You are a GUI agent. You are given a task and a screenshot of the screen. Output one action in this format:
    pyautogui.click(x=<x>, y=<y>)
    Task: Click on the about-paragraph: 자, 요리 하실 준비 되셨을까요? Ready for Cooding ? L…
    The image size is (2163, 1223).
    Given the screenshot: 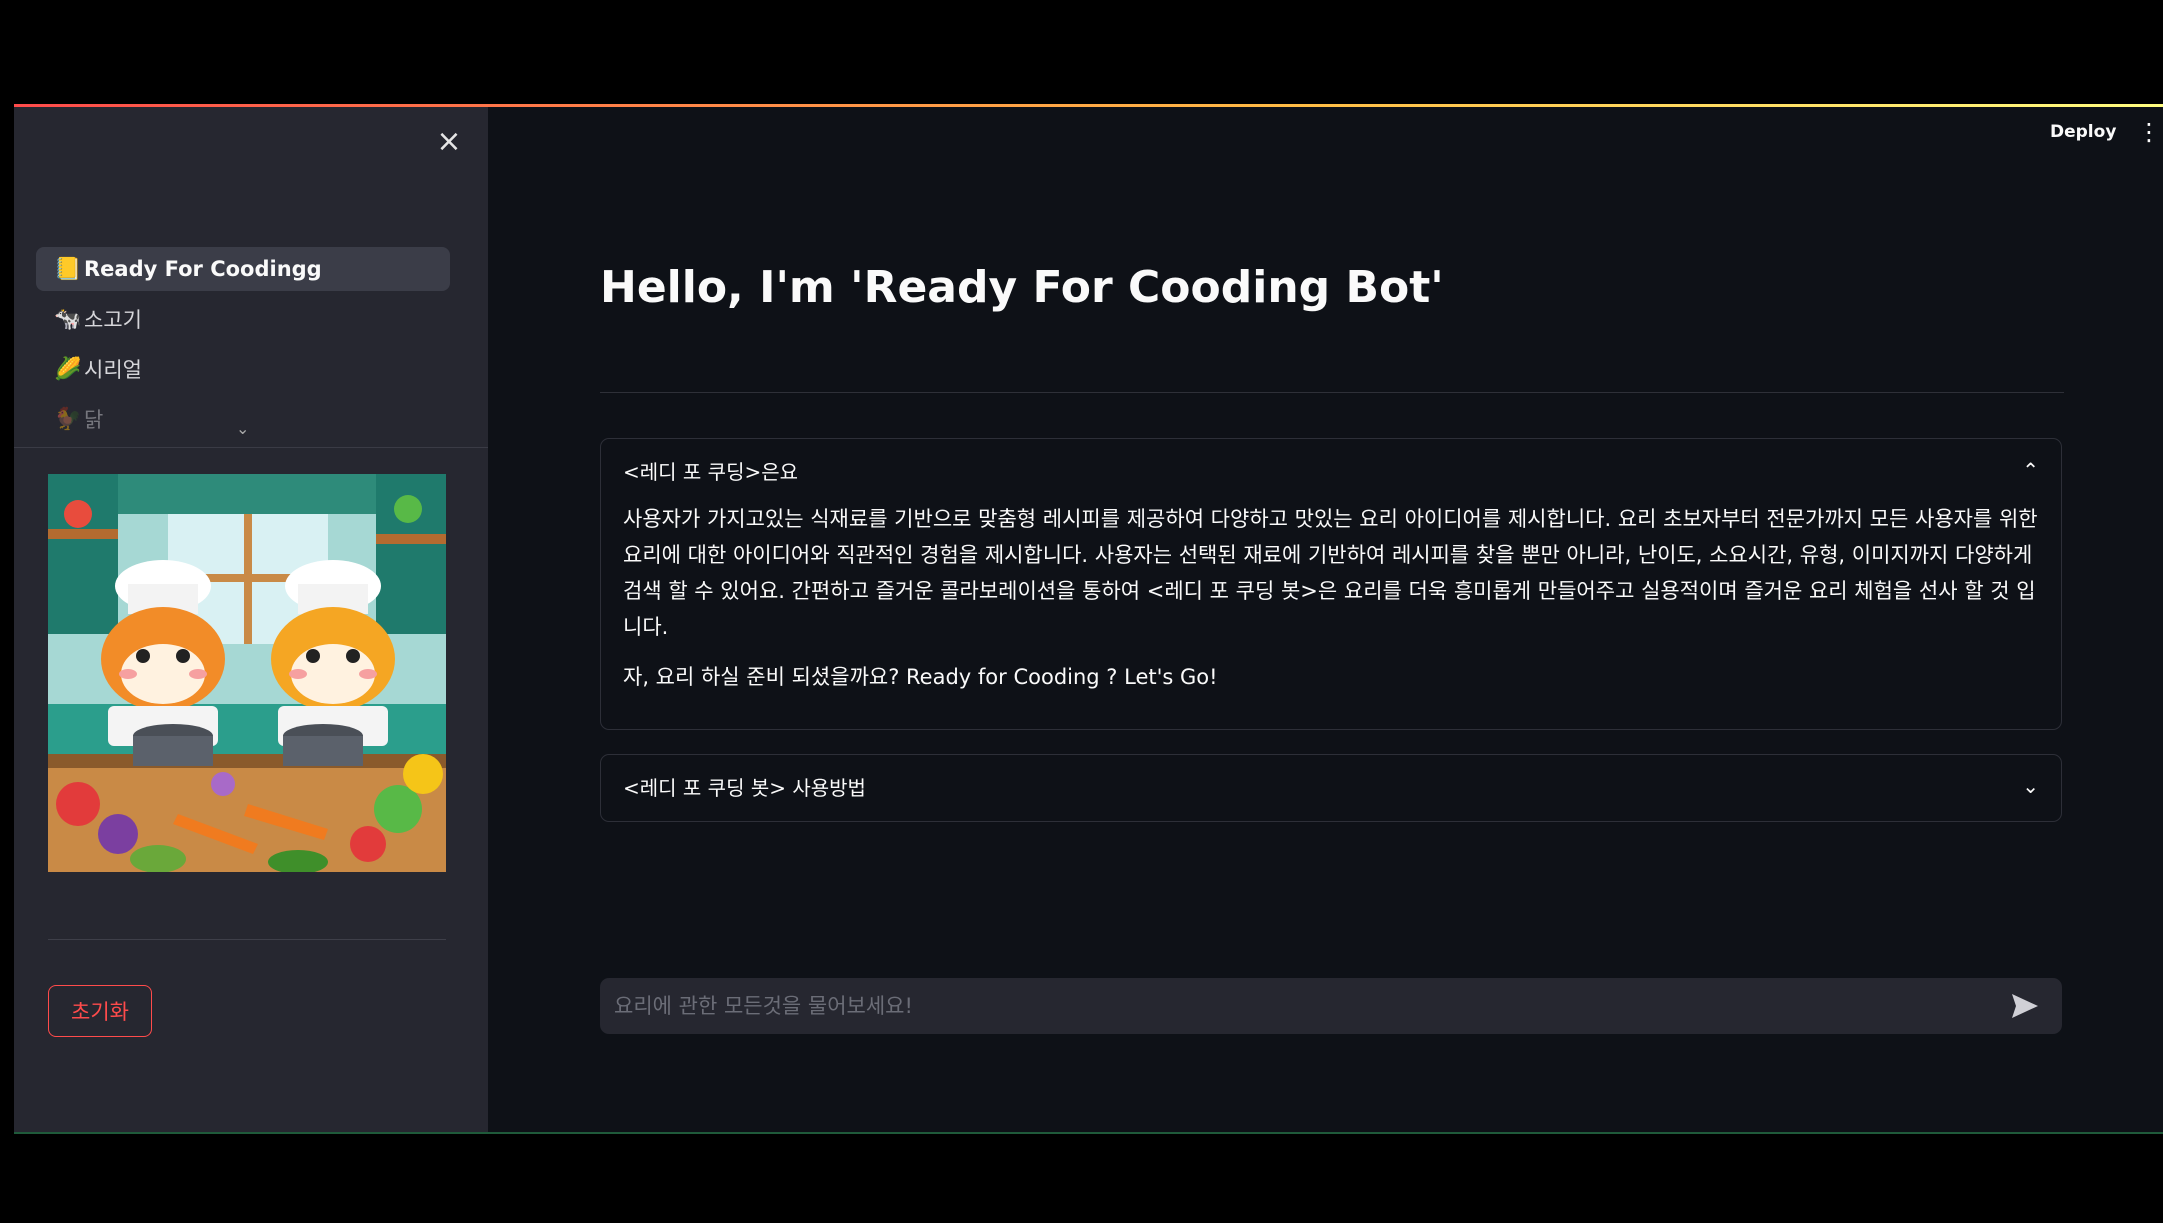 What is the action you would take?
    pyautogui.click(x=920, y=677)
    